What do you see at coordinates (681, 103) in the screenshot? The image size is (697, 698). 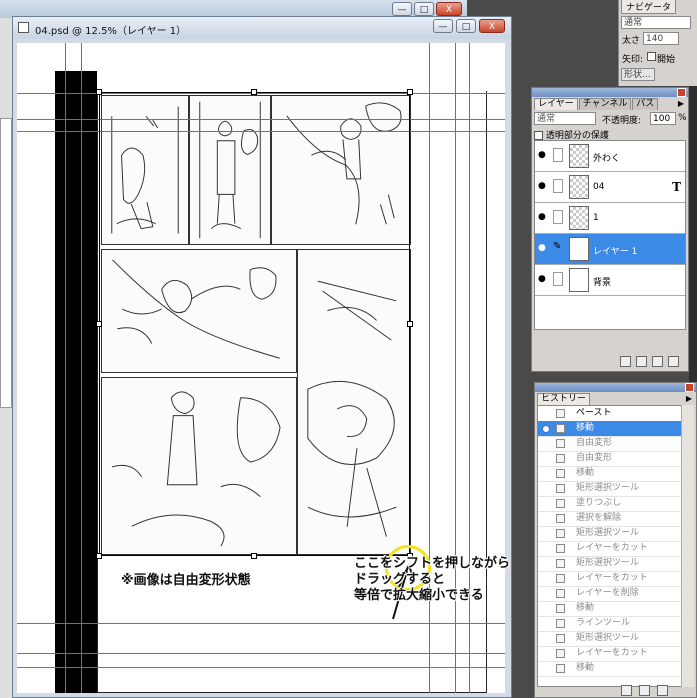 I see `layers-menu-arrow-icon: ▶` at bounding box center [681, 103].